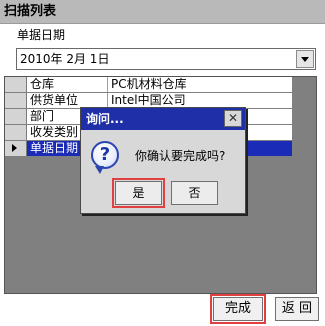 The width and height of the screenshot is (325, 326). I want to click on finish-button: 完成, so click(238, 309).